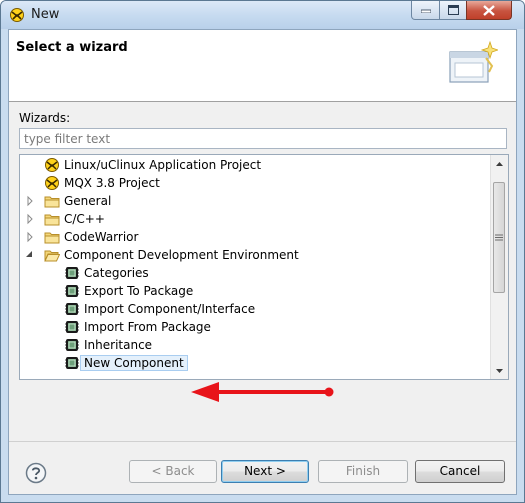  Describe the element at coordinates (363, 471) in the screenshot. I see `finish-button: Finish` at that location.